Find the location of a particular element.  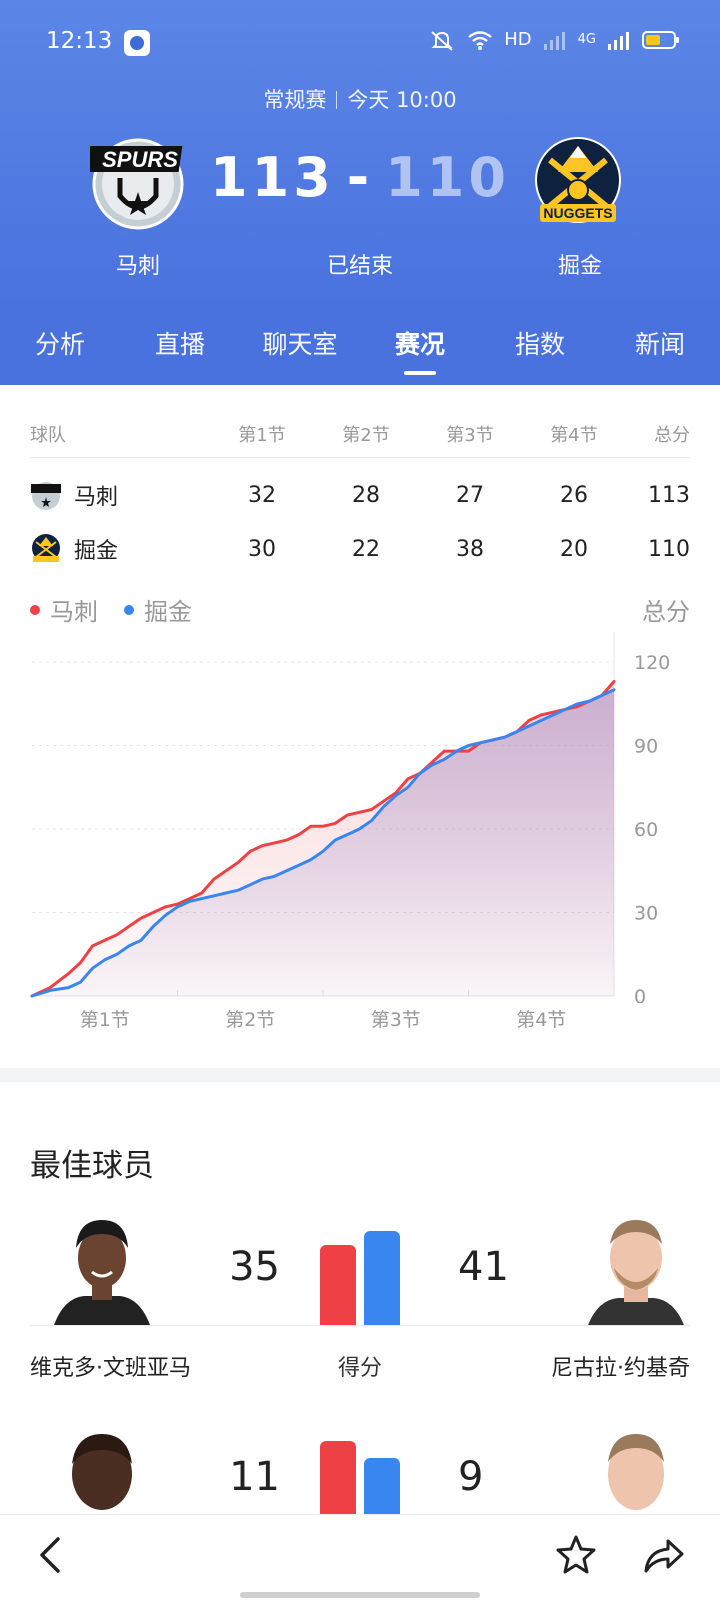

game-time: 今天 10:00 is located at coordinates (402, 100).